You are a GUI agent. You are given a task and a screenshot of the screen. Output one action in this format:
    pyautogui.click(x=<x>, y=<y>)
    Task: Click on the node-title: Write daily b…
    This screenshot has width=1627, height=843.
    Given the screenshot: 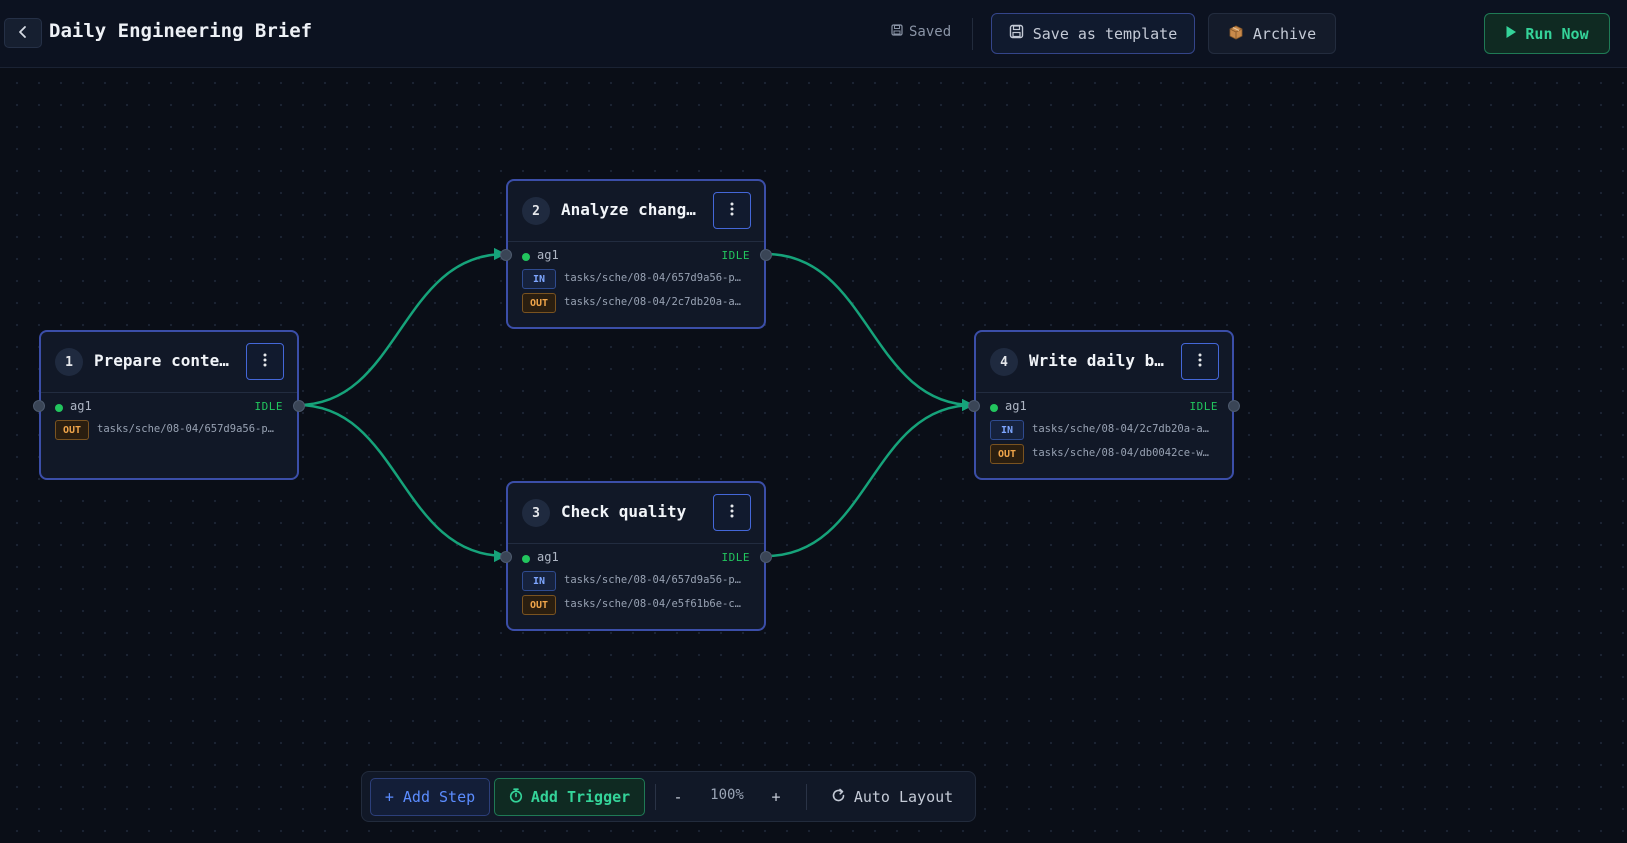 What is the action you would take?
    pyautogui.click(x=1096, y=360)
    